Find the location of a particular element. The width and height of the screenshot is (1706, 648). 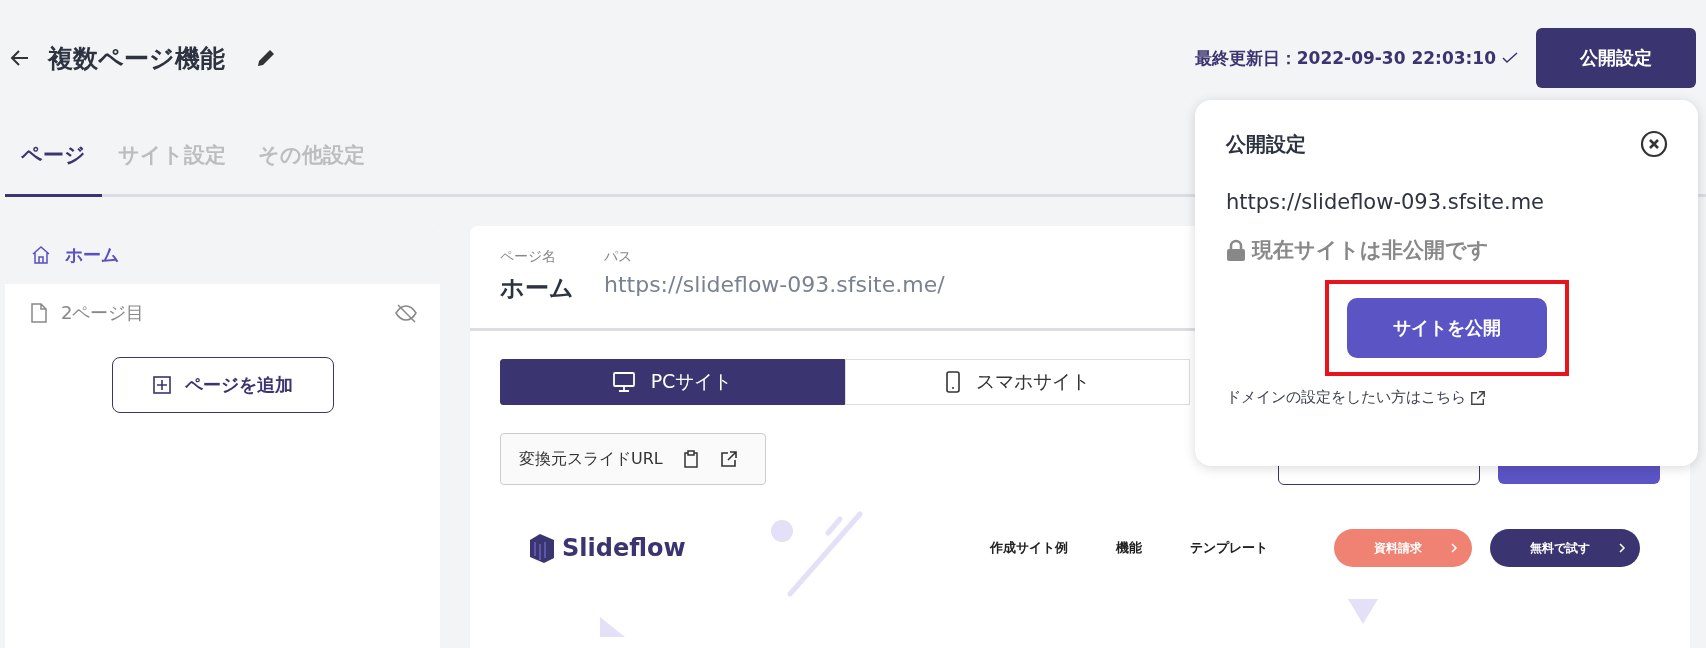

cta-button: 無料で試す is located at coordinates (1565, 548).